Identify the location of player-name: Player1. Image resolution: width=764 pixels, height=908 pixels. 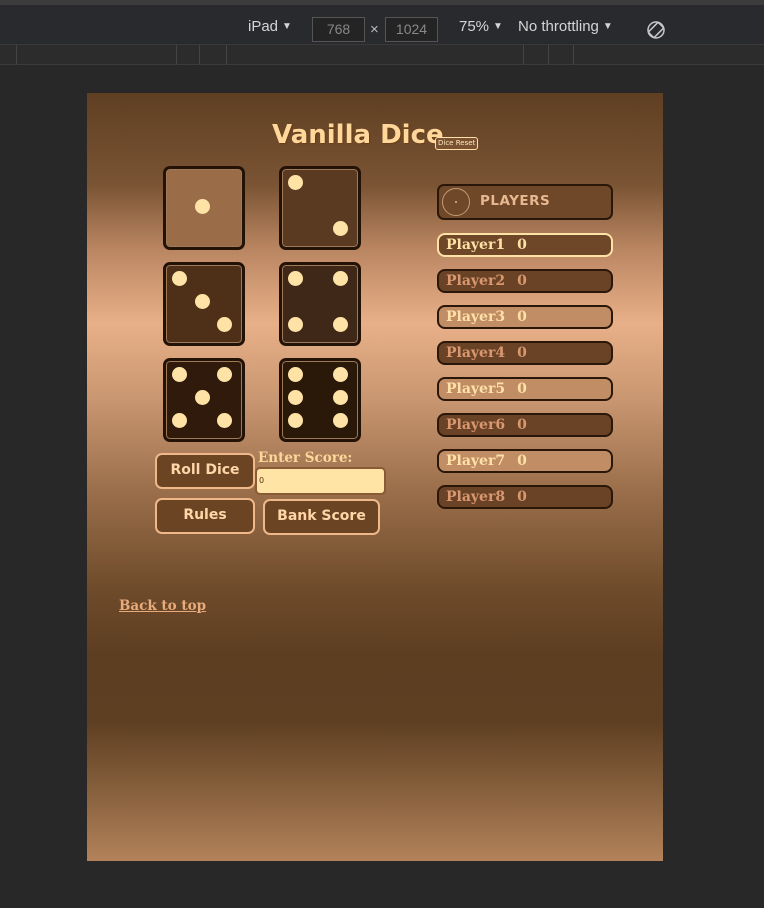
(476, 245).